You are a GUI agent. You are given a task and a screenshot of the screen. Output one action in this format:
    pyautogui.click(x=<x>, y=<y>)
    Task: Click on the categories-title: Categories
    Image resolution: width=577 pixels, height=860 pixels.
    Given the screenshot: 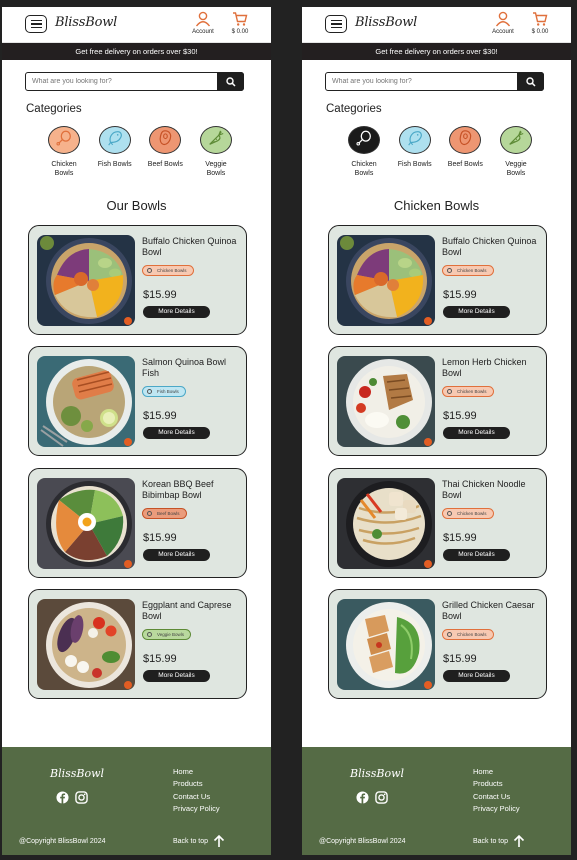 What is the action you would take?
    pyautogui.click(x=54, y=109)
    